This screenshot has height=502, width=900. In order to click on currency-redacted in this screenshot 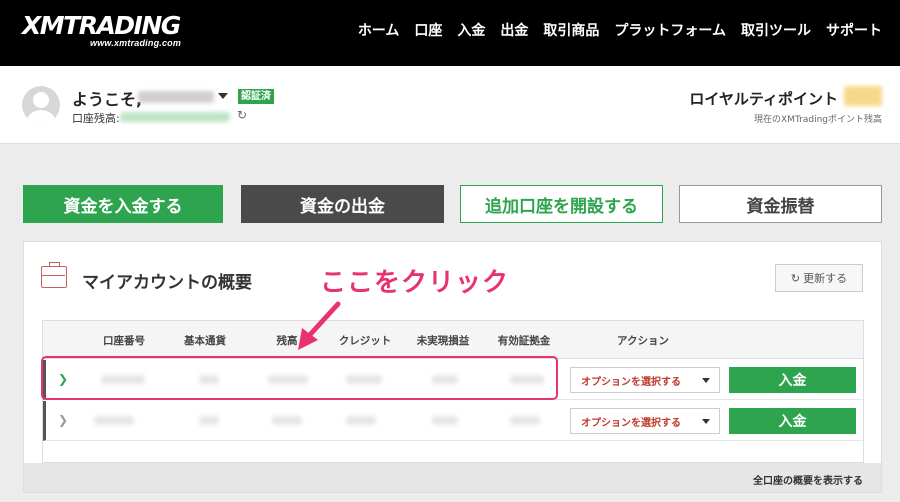, I will do `click(209, 420)`.